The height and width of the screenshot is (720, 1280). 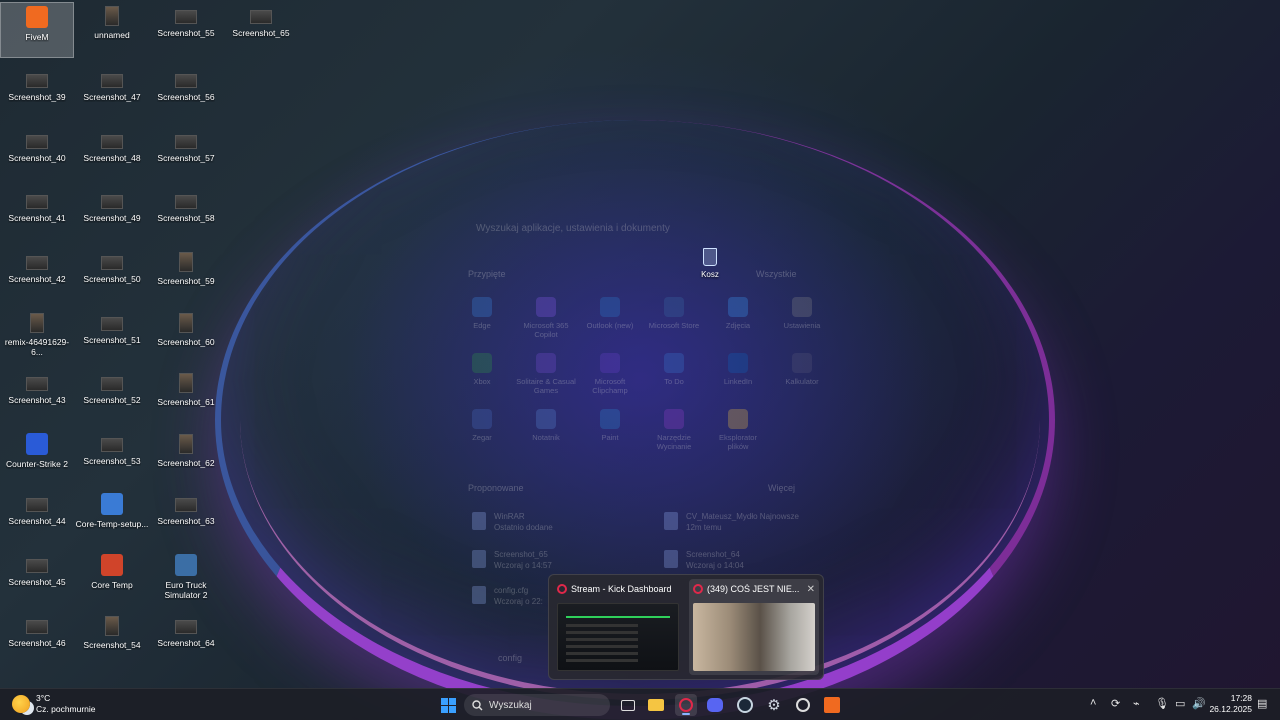 What do you see at coordinates (186, 458) in the screenshot?
I see `desktop-icon: Screenshot_62` at bounding box center [186, 458].